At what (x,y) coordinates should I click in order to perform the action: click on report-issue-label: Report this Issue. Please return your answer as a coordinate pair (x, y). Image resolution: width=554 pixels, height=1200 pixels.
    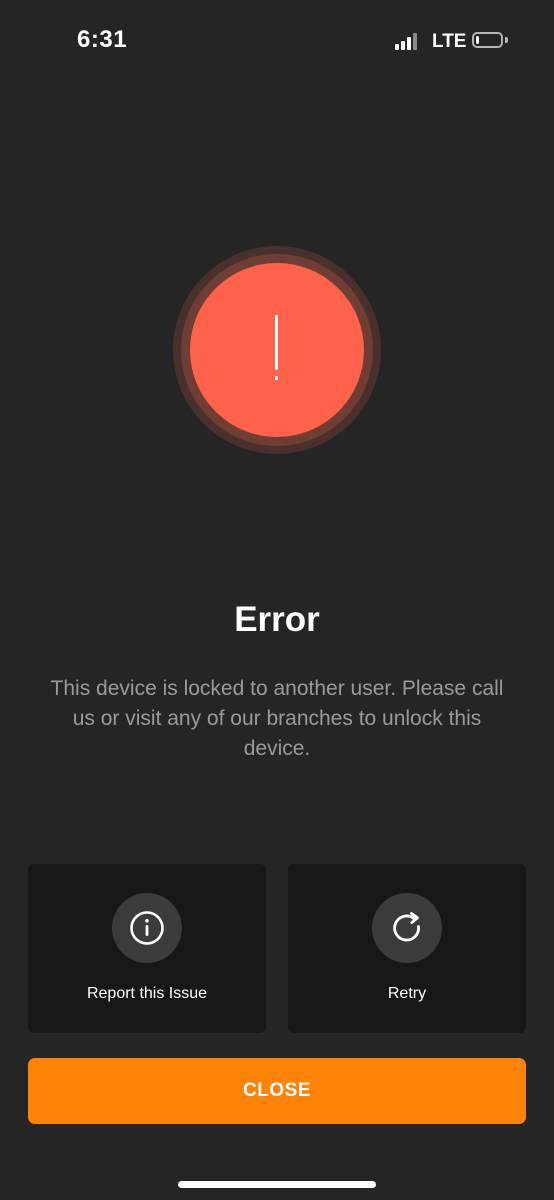
    Looking at the image, I should click on (147, 993).